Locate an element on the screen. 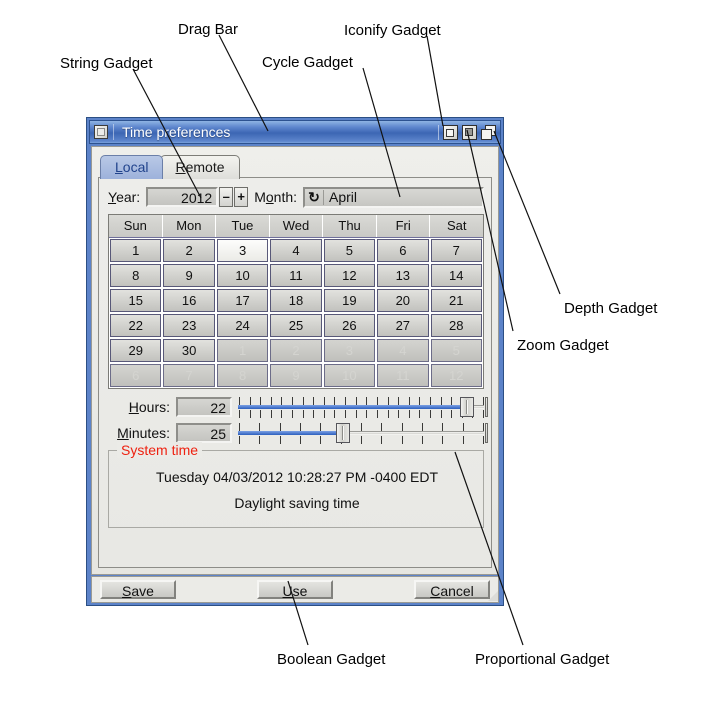  titlebar-gadget-divider is located at coordinates (438, 132).